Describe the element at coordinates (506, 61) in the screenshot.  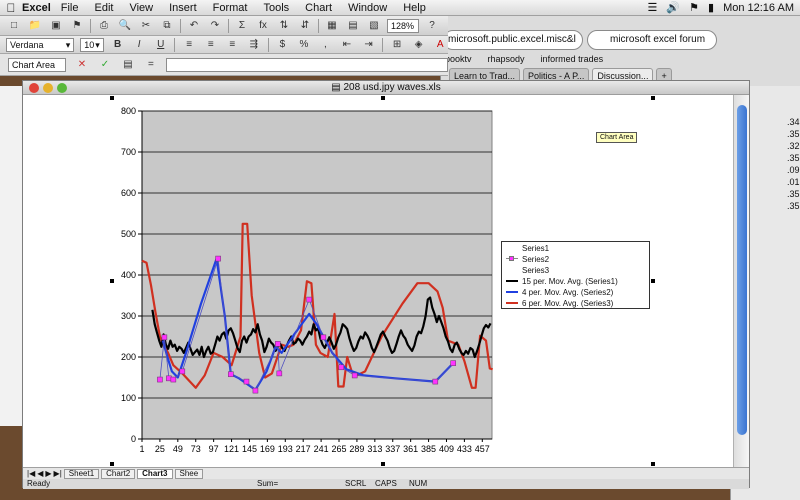
I see `bookmark-item: rhapsody` at that location.